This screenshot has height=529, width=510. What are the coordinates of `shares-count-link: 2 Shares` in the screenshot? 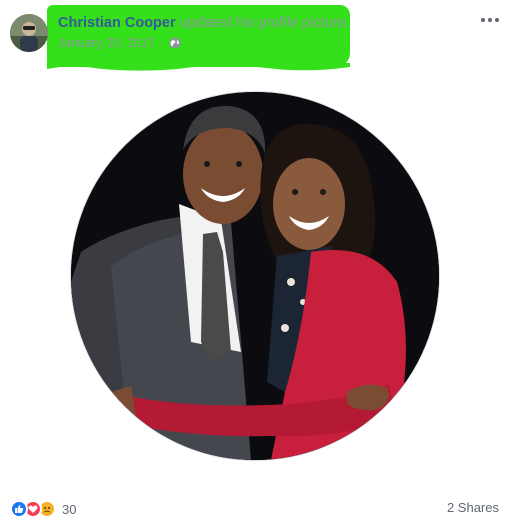 It's located at (473, 507).